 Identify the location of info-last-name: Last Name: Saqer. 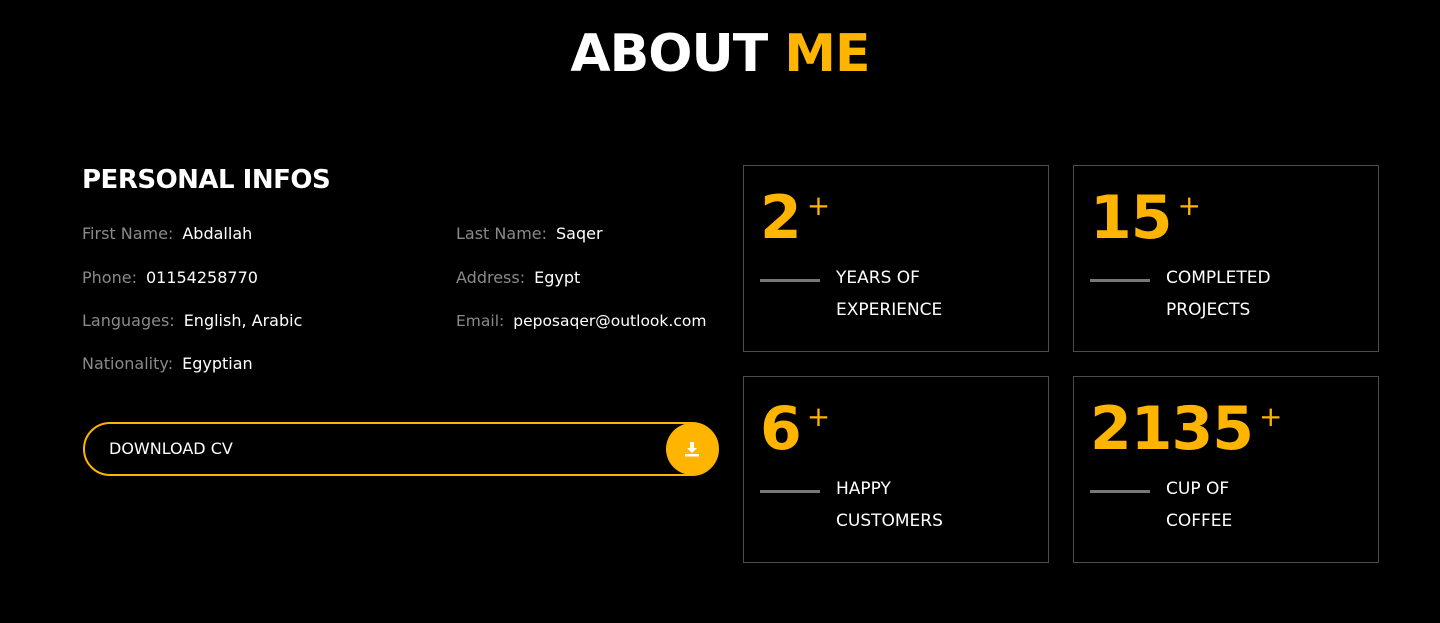
(529, 234).